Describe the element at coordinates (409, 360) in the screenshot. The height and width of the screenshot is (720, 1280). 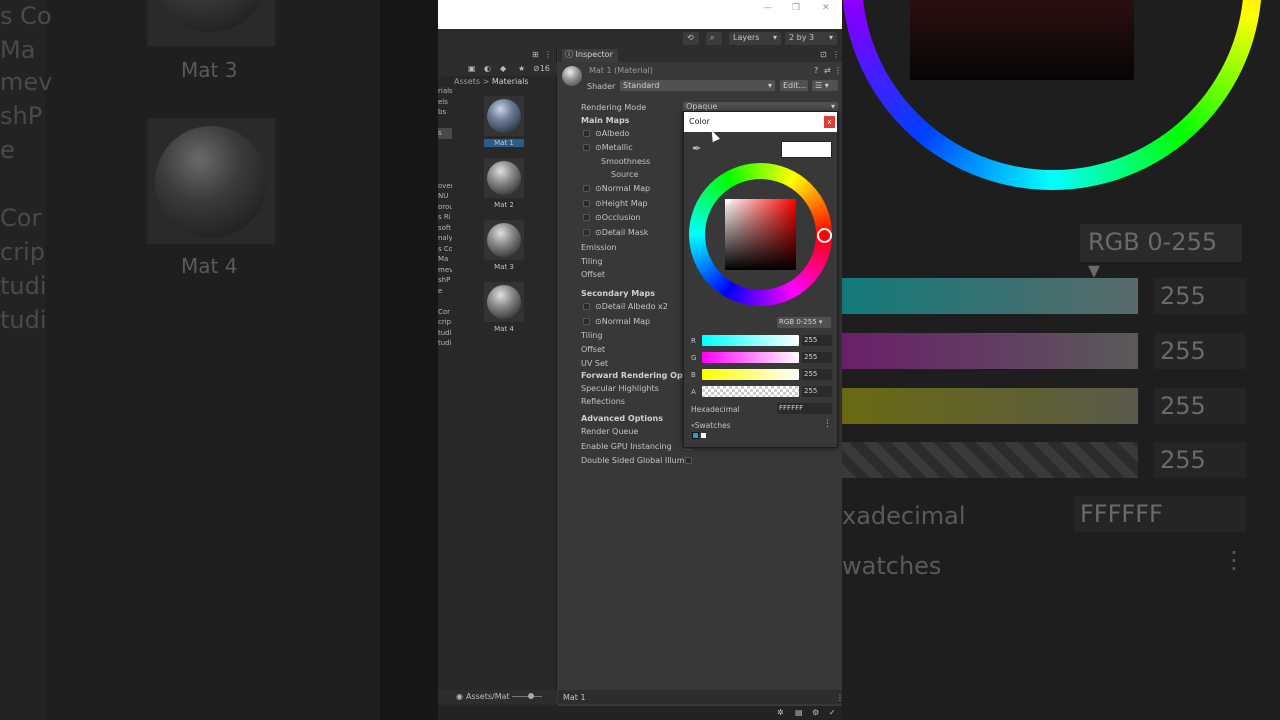
I see `bg-strip-dark` at that location.